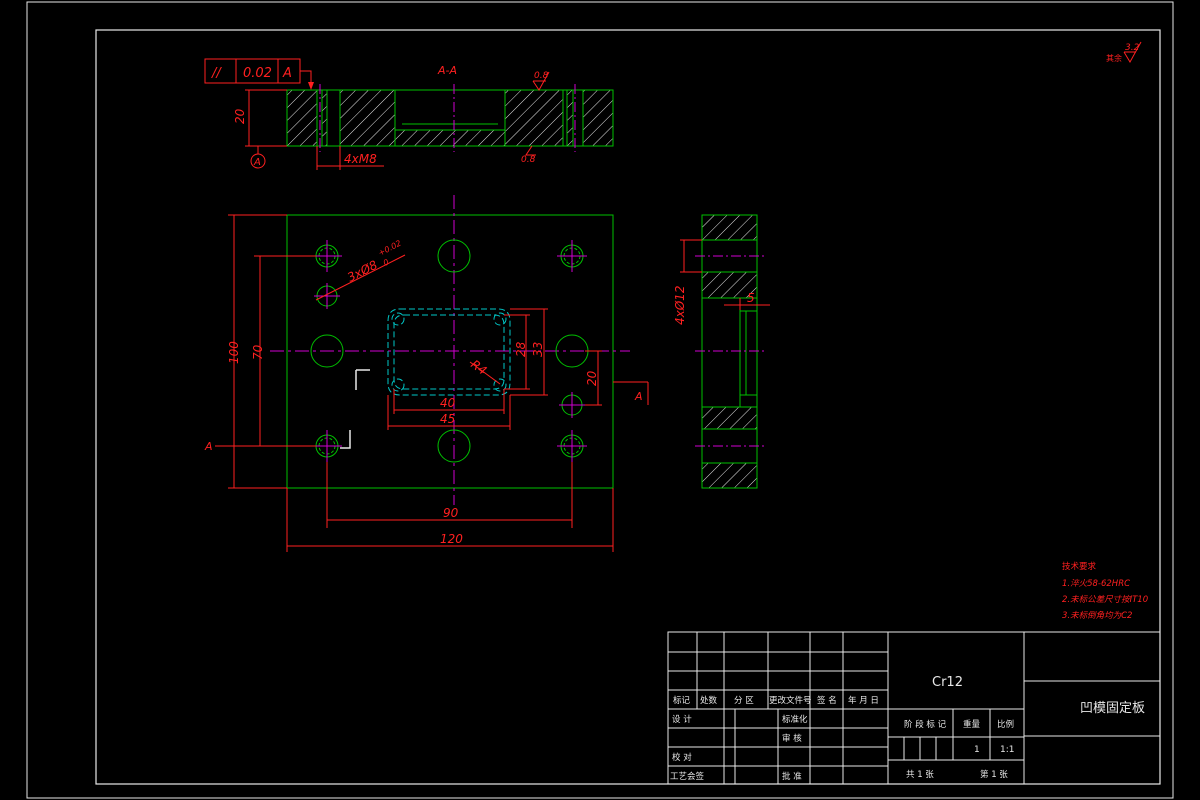 This screenshot has height=800, width=1200. I want to click on svg-text: 审 核, so click(792, 738).